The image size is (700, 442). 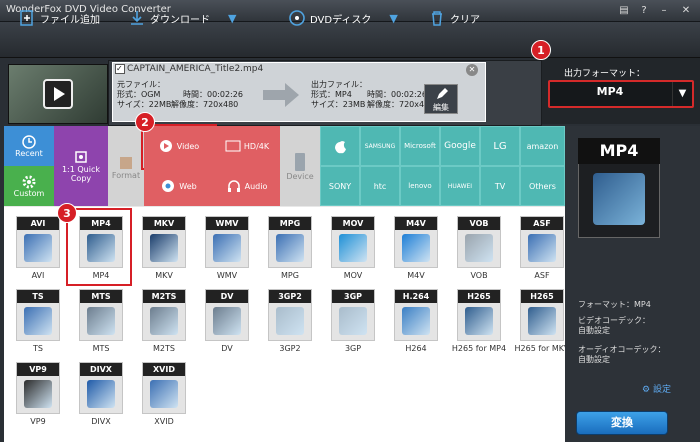 I want to click on format-name: 3GP, so click(x=353, y=348).